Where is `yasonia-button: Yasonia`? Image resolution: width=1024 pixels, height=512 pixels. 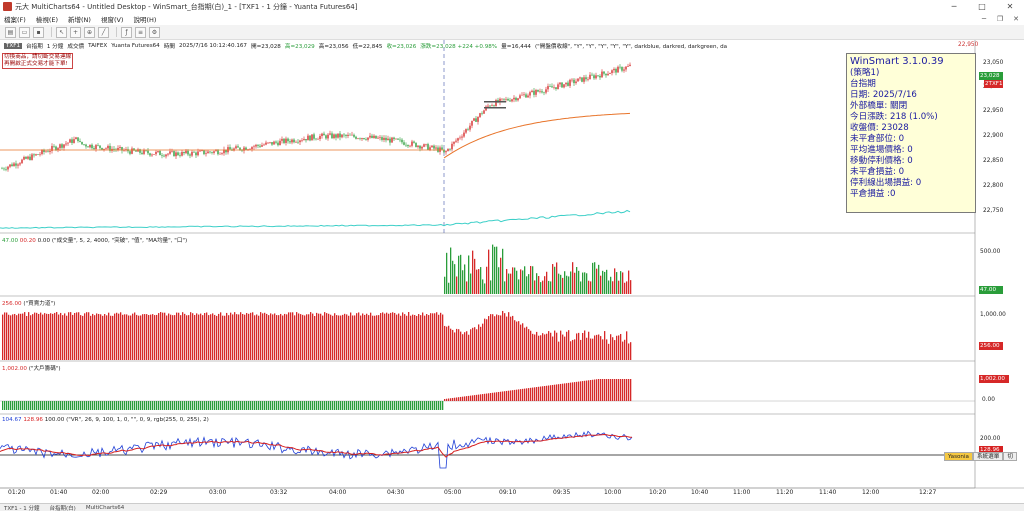
yasonia-button: Yasonia is located at coordinates (958, 456).